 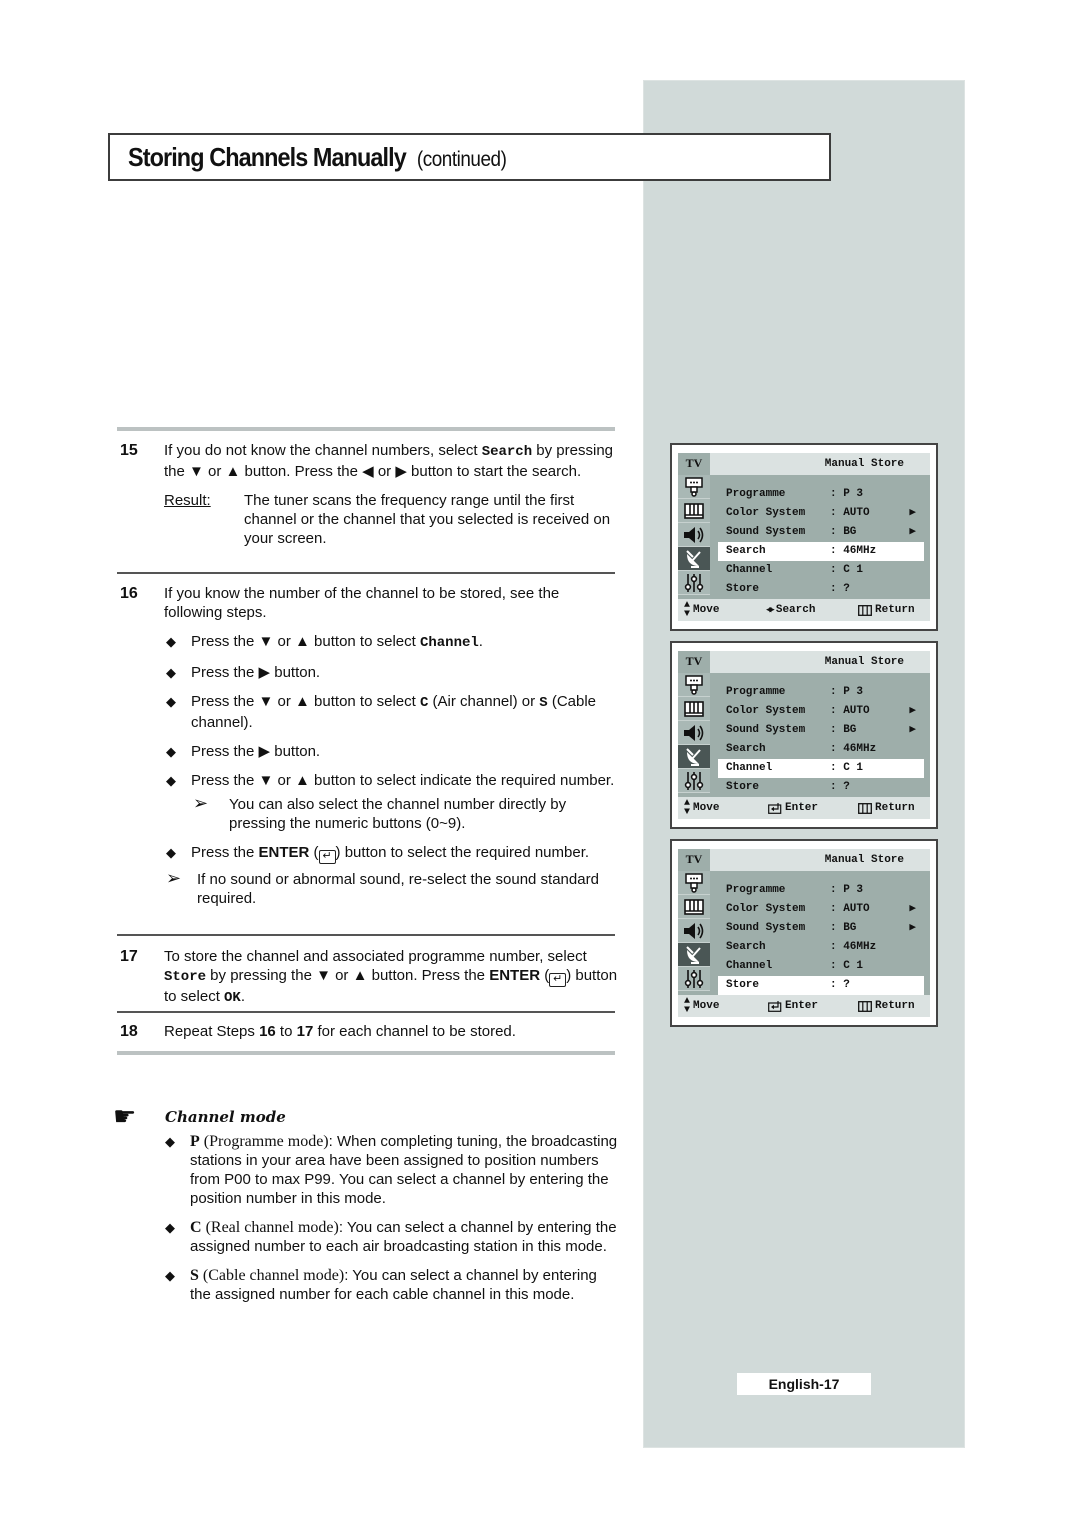 What do you see at coordinates (392, 751) in the screenshot?
I see `bullet-item: ◆ Press the ▶ button.` at bounding box center [392, 751].